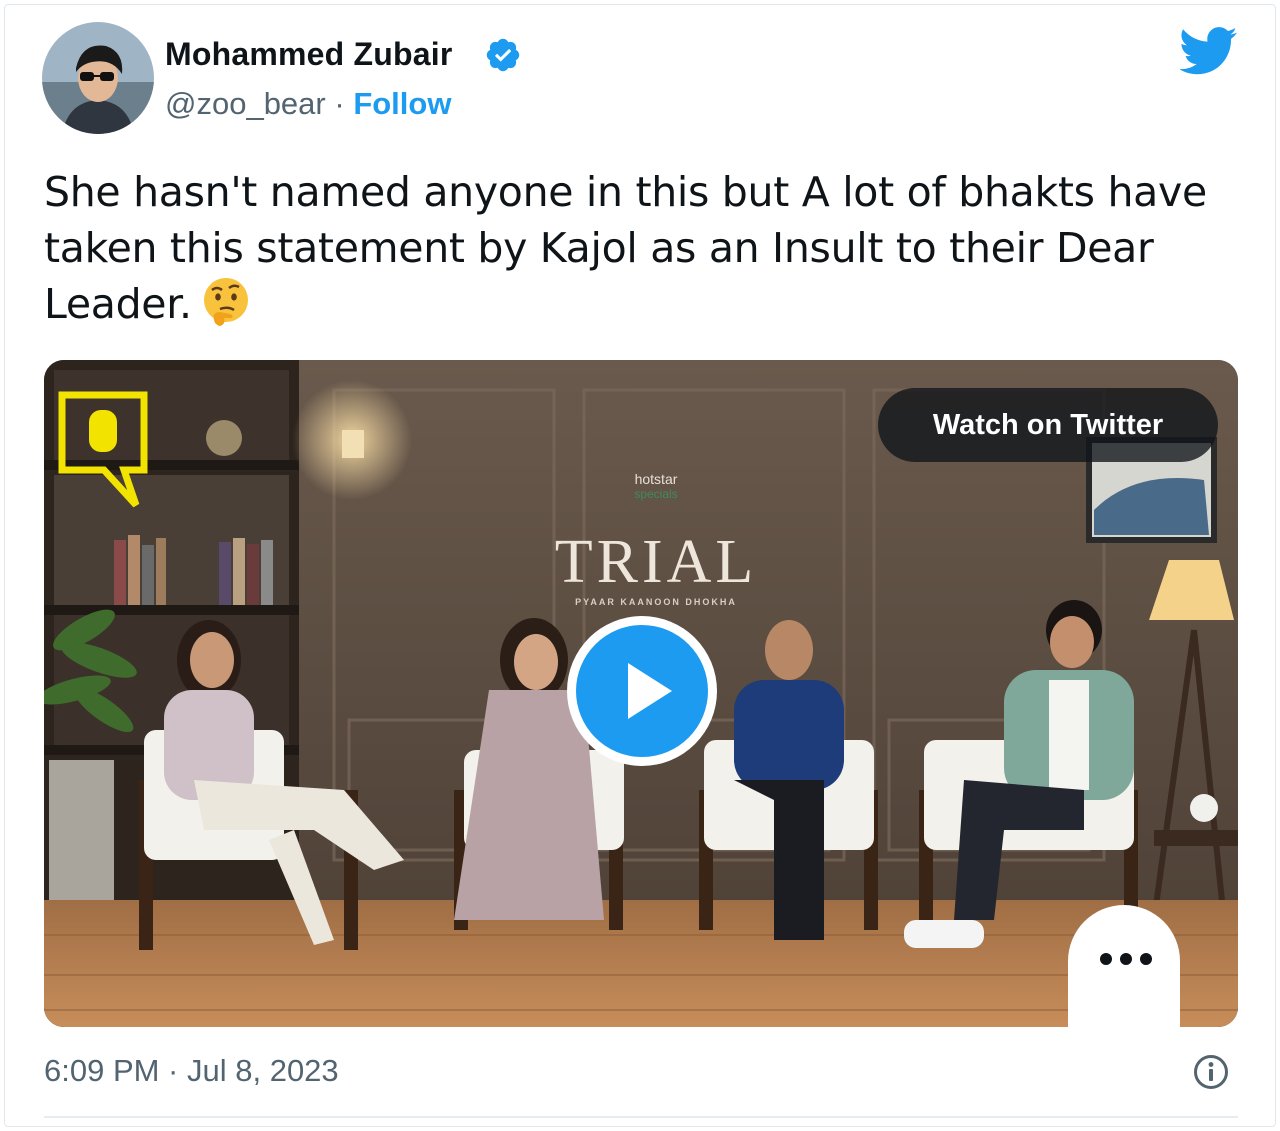 The image size is (1280, 1131). I want to click on more-dots-icon, so click(1126, 959).